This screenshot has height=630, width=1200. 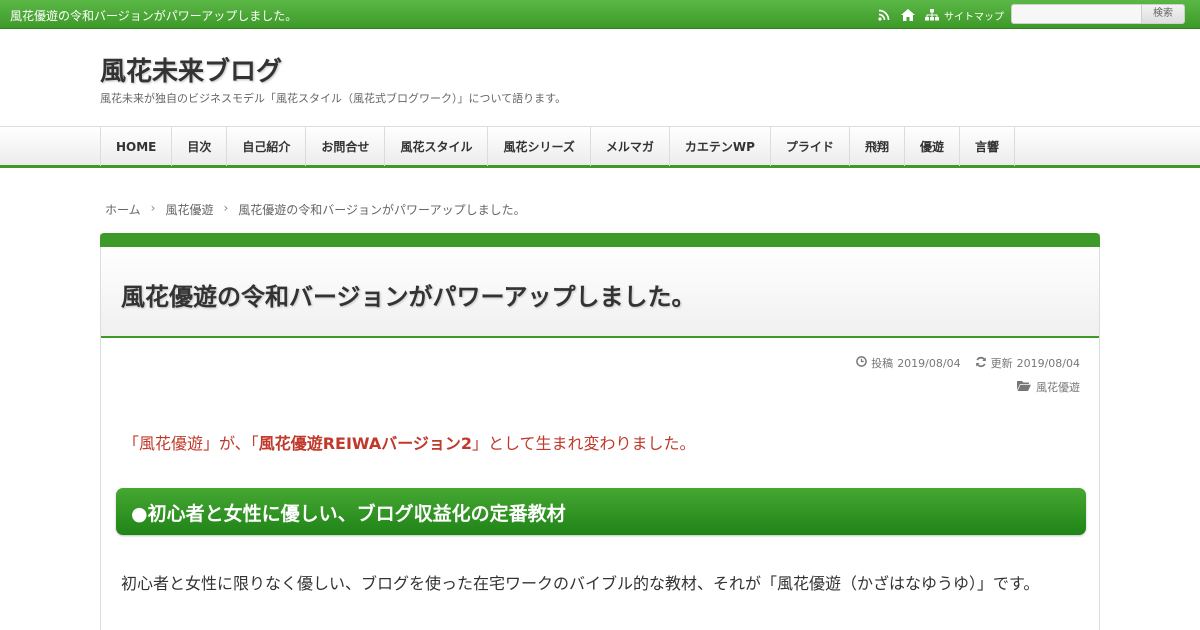 What do you see at coordinates (123, 209) in the screenshot?
I see `breadcrumb-home: ホーム` at bounding box center [123, 209].